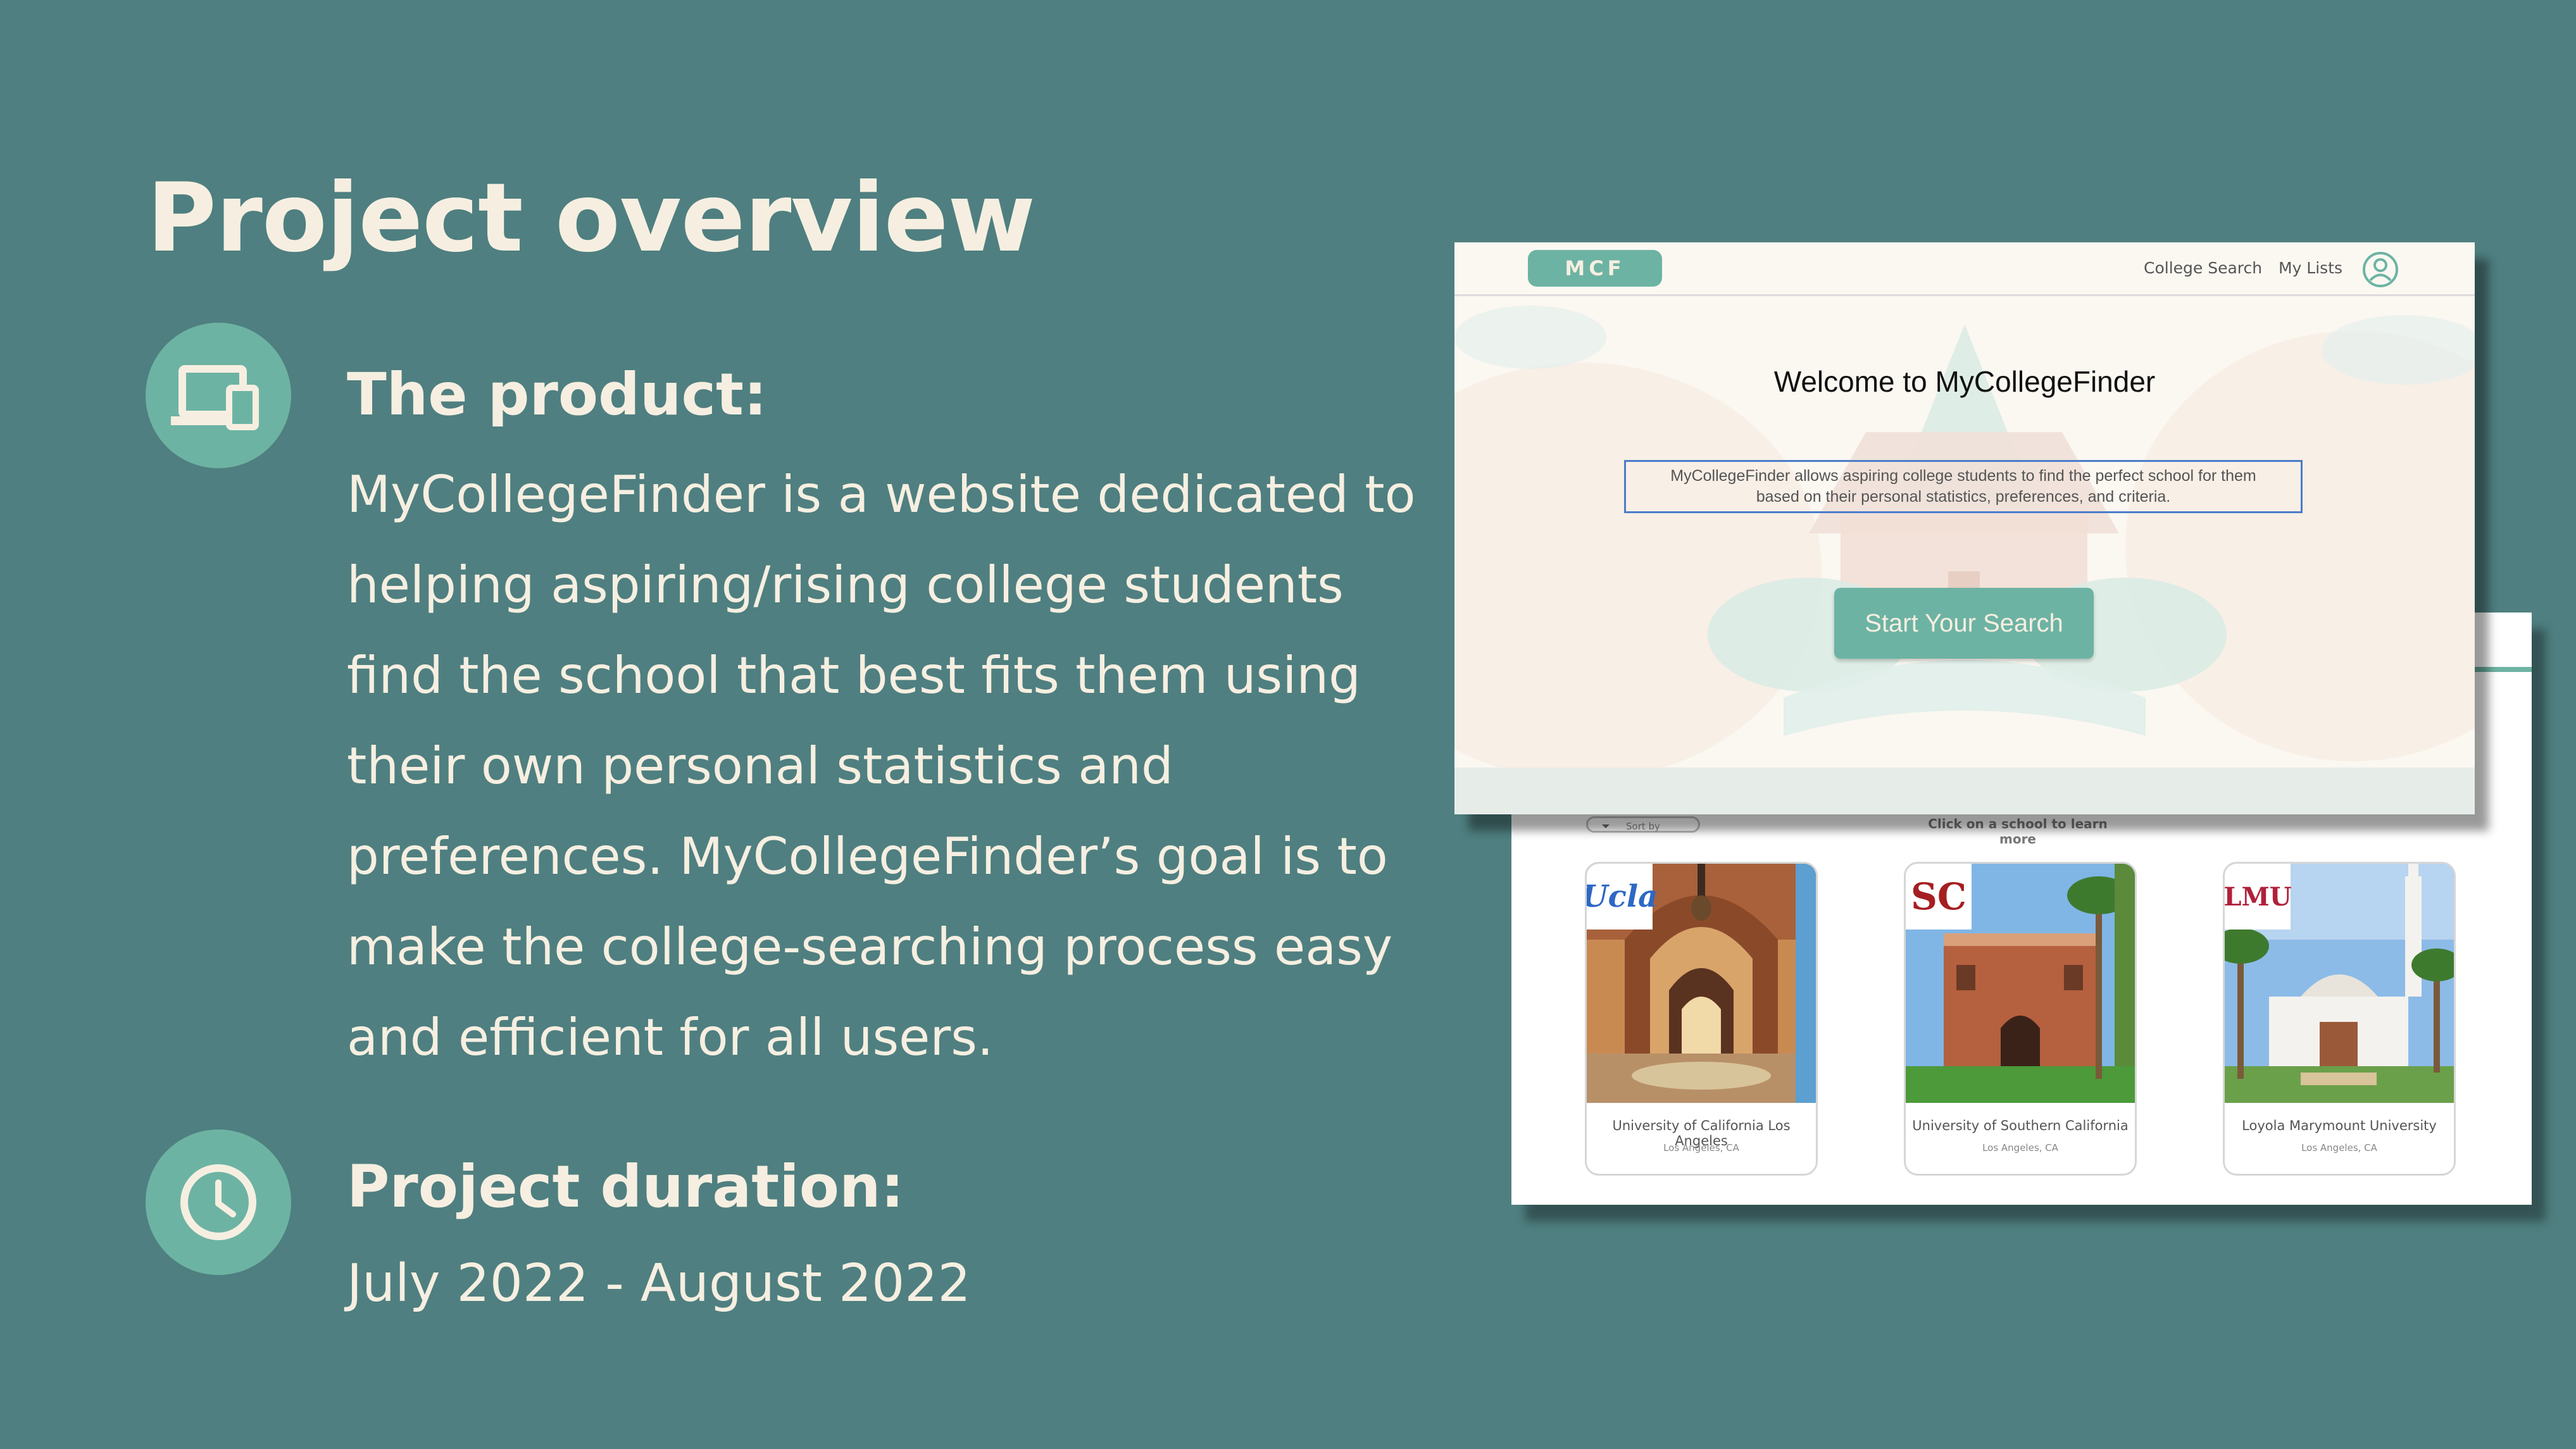  What do you see at coordinates (591, 218) in the screenshot?
I see `slide-title: Project overview` at bounding box center [591, 218].